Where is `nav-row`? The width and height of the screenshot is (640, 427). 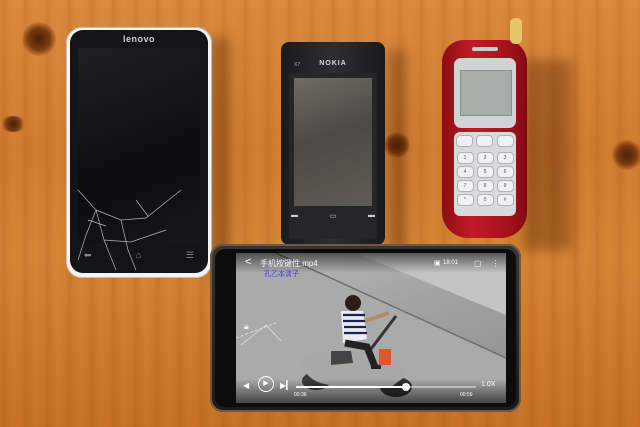 nav-row is located at coordinates (485, 139).